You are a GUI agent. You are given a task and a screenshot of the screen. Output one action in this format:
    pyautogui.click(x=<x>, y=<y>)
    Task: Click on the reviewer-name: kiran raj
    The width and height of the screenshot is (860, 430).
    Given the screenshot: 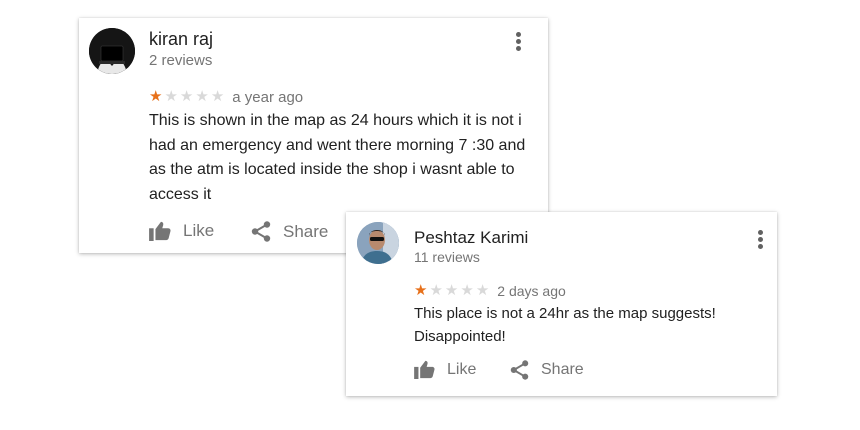 What is the action you would take?
    pyautogui.click(x=181, y=39)
    